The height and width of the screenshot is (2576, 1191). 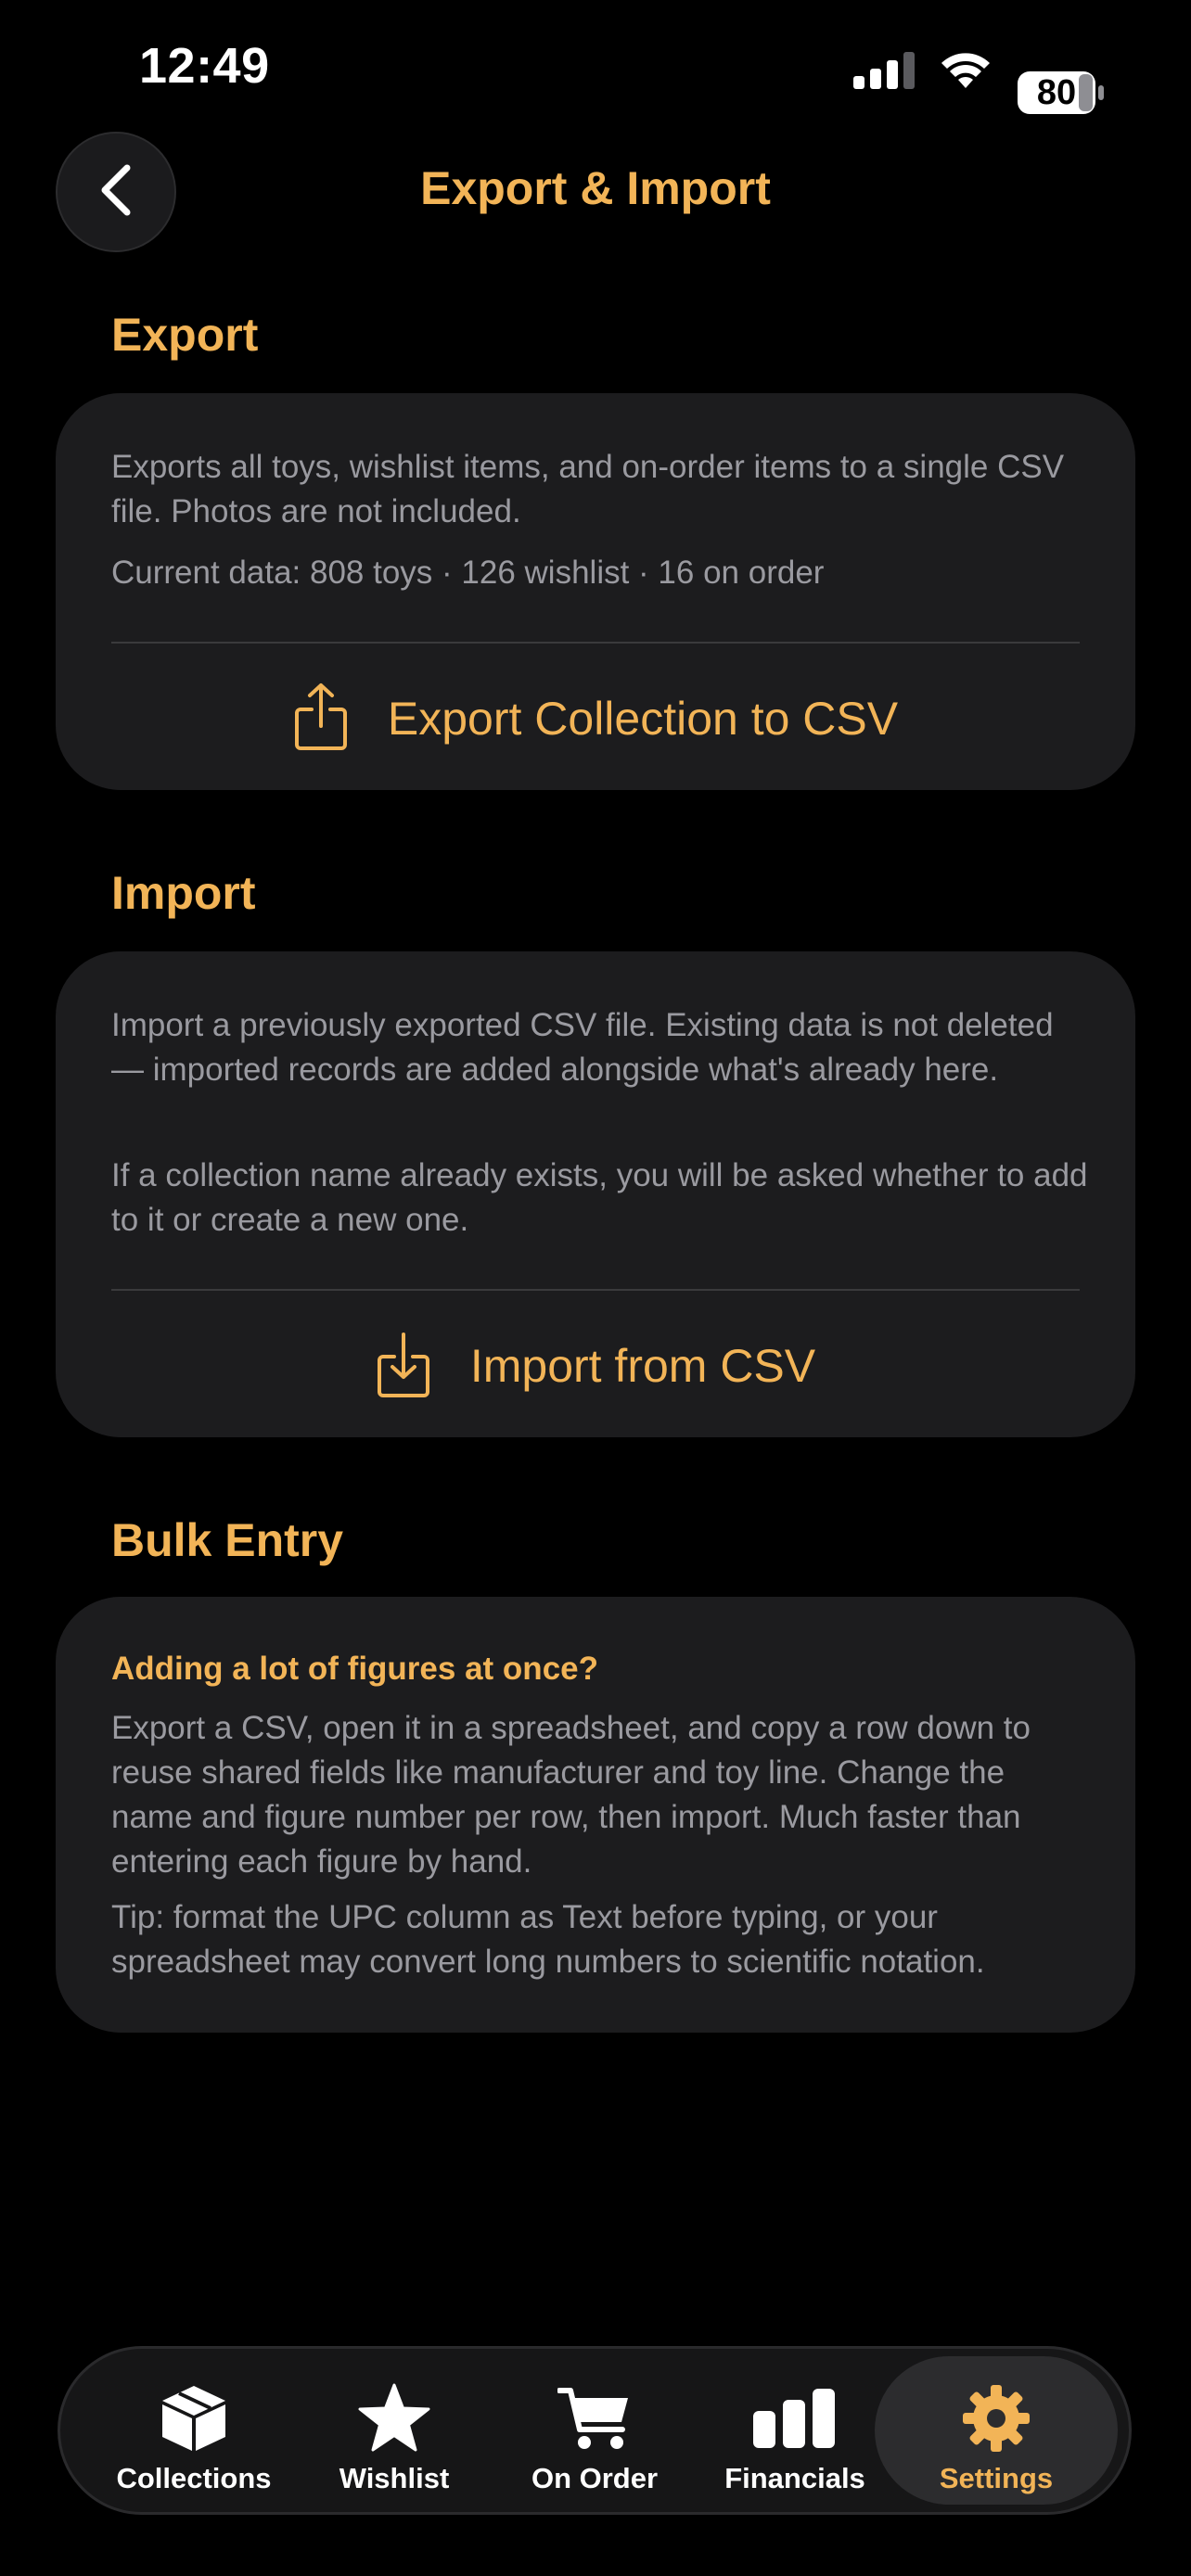 What do you see at coordinates (394, 2419) in the screenshot?
I see `star-icon` at bounding box center [394, 2419].